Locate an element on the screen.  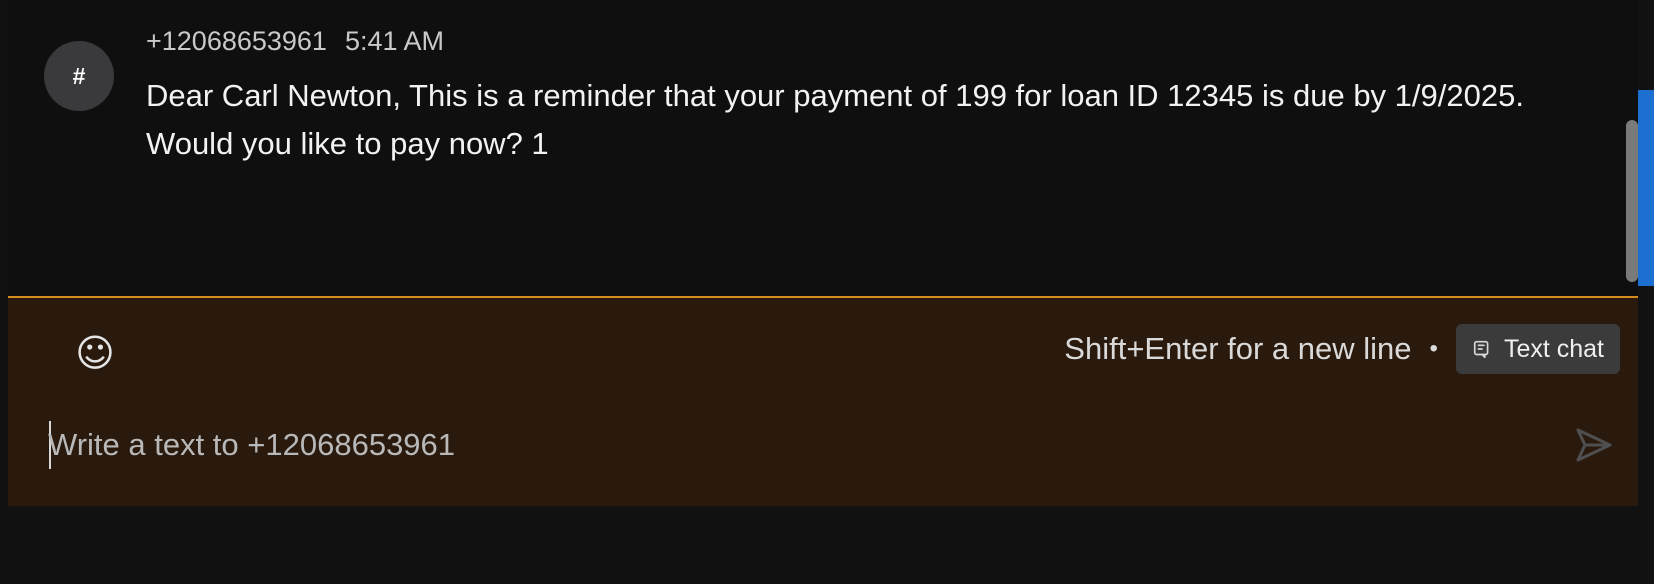
window-edge-accent is located at coordinates (1646, 188).